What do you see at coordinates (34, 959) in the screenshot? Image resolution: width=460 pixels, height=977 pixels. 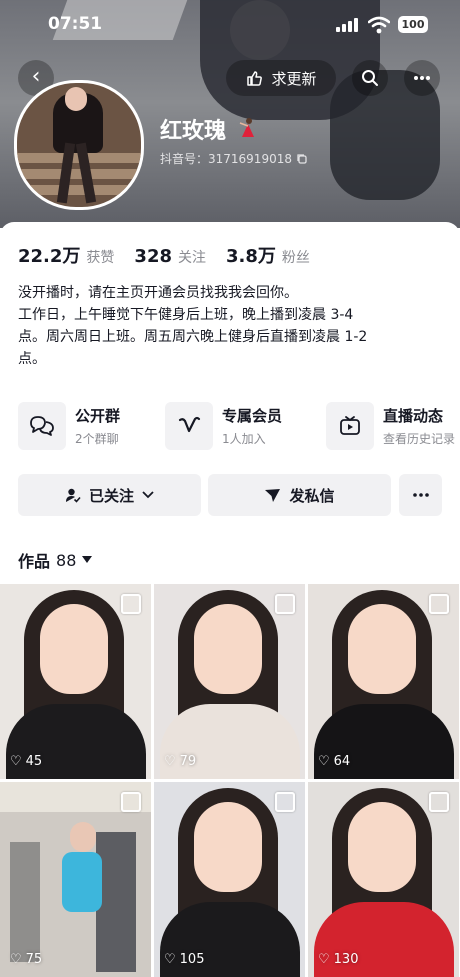 I see `video-likes-count: 75` at bounding box center [34, 959].